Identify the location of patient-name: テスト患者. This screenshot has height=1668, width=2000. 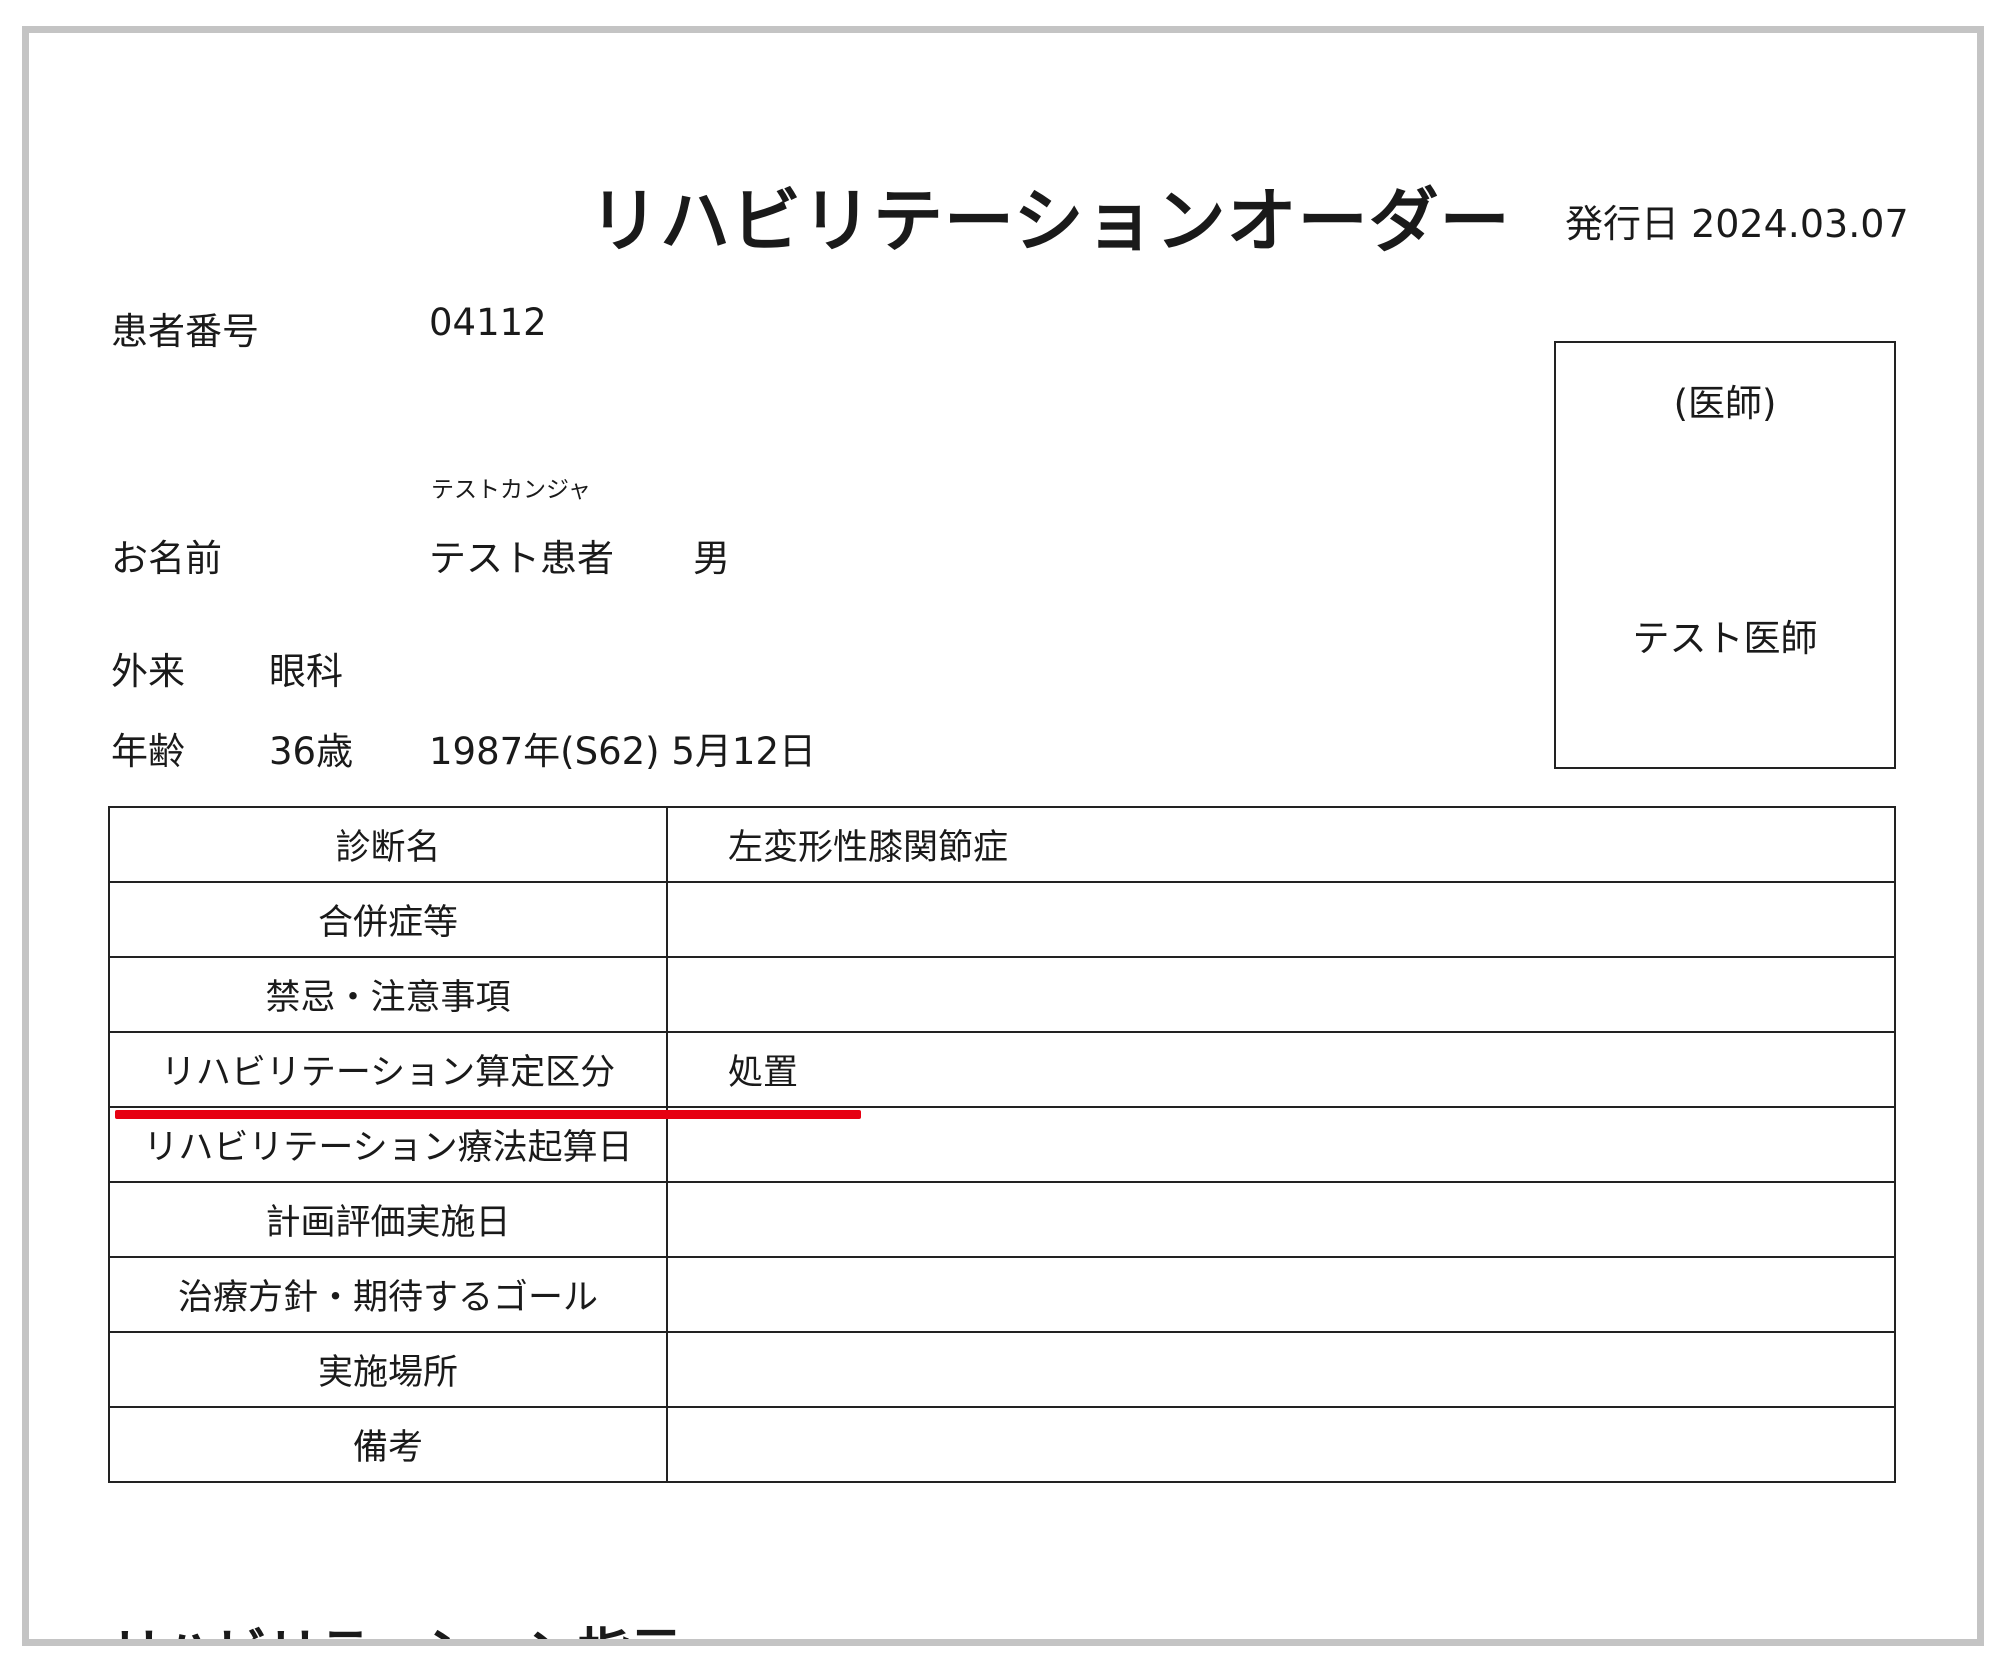
(521, 558).